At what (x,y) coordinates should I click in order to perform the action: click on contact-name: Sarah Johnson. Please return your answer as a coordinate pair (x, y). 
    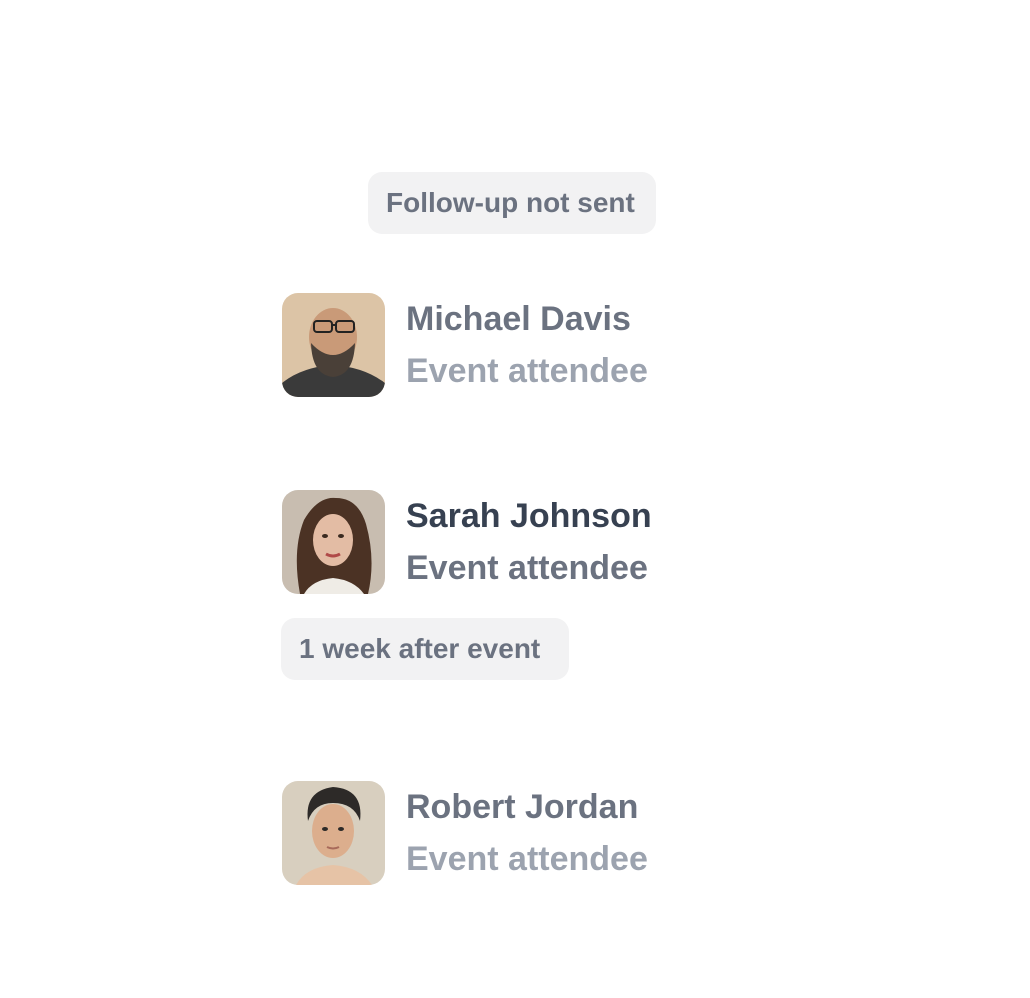
    Looking at the image, I should click on (529, 516).